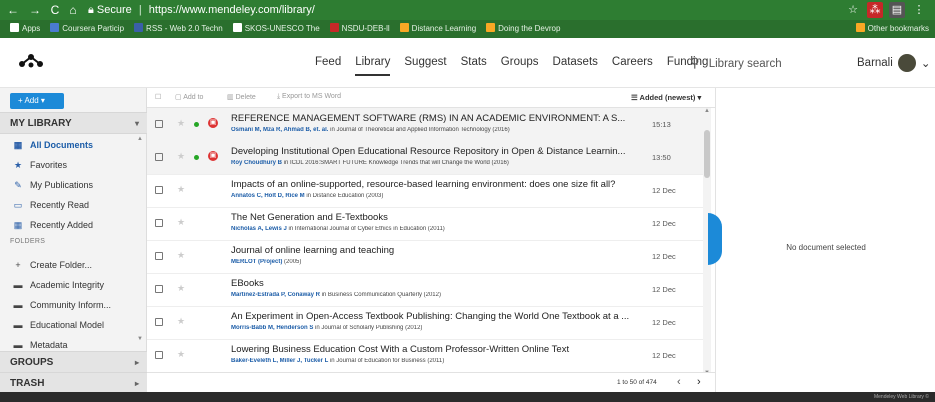  Describe the element at coordinates (892, 29) in the screenshot. I see `other-bookmarks: Other bookmarks` at that location.